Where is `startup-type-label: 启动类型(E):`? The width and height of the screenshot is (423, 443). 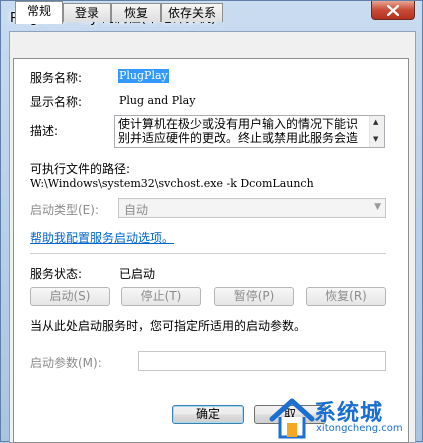
startup-type-label: 启动类型(E): is located at coordinates (64, 210).